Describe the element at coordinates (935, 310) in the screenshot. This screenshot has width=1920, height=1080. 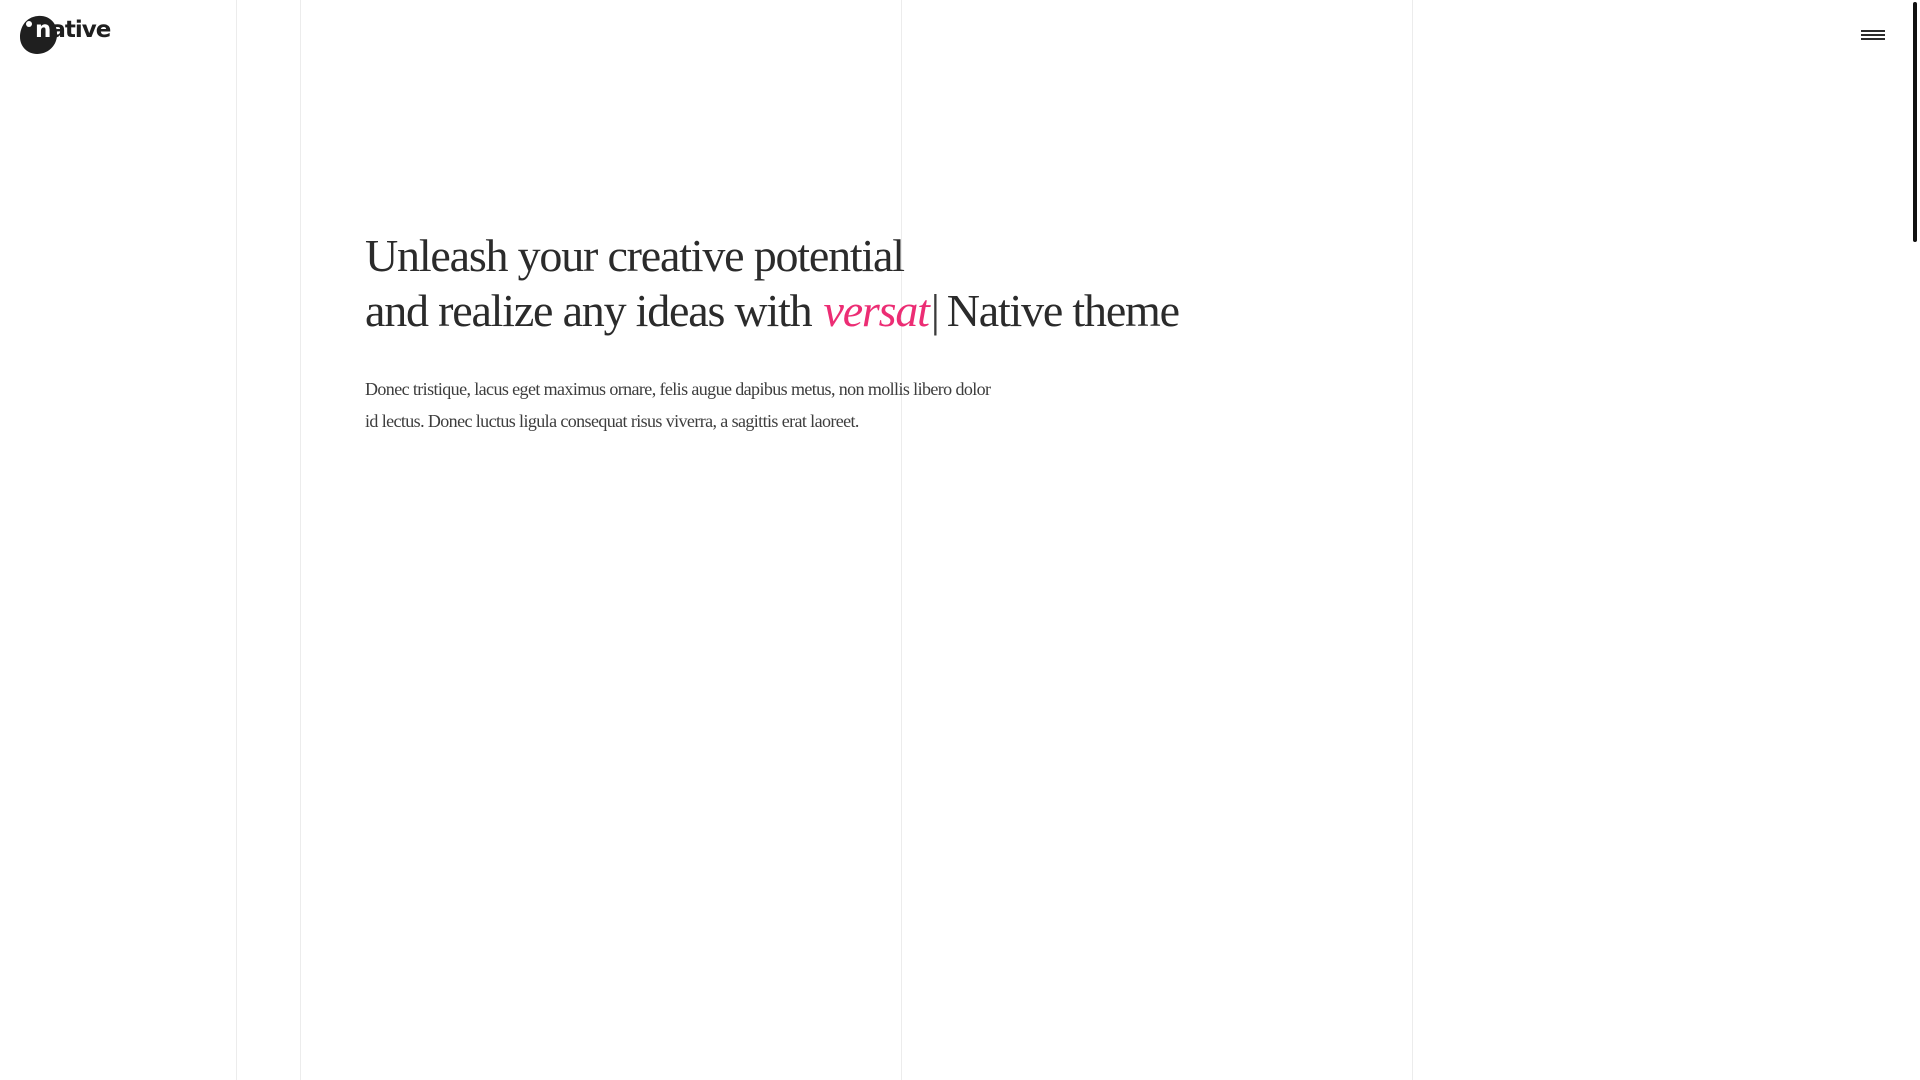
I see `typing-caret: |` at that location.